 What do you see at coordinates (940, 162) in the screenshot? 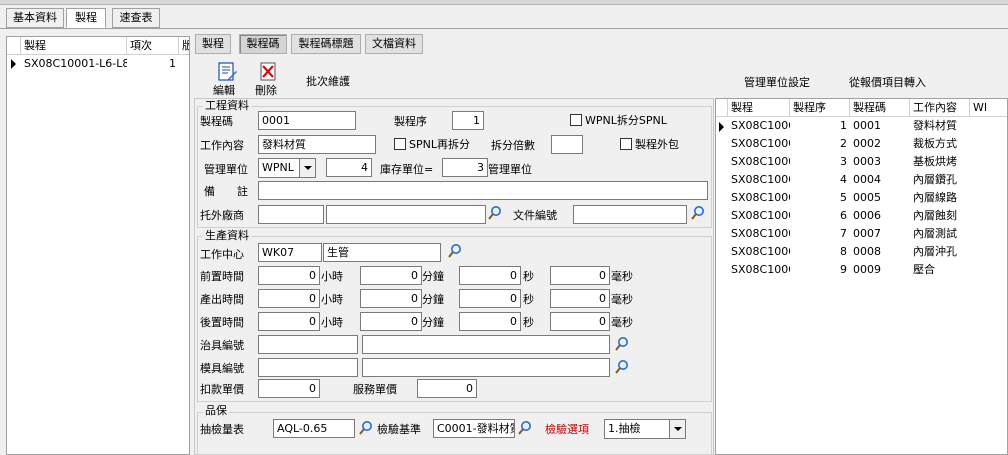
I see `cell-content: 基板烘烤` at bounding box center [940, 162].